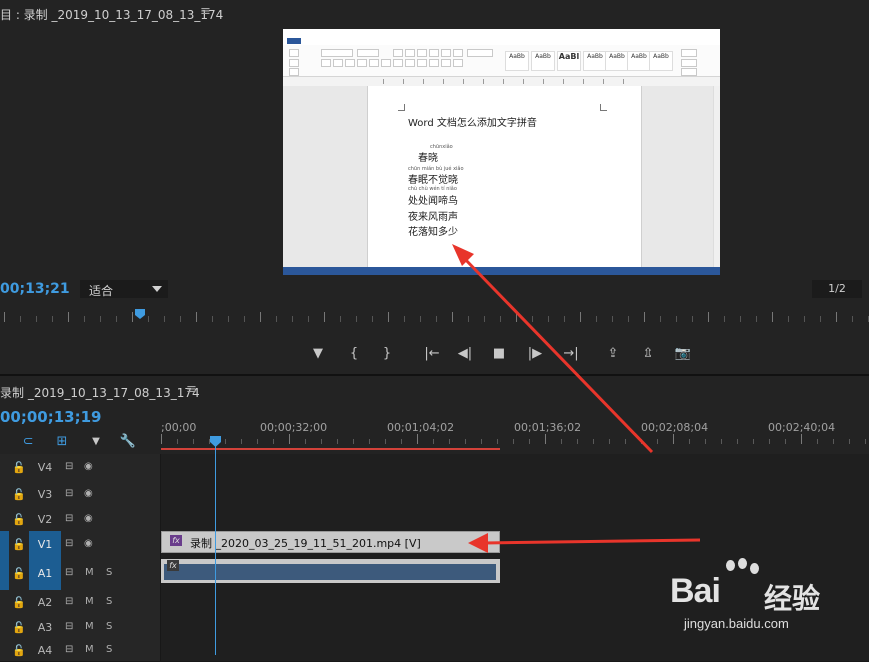 This screenshot has width=869, height=662. I want to click on go-to-in-icon: |←, so click(432, 354).